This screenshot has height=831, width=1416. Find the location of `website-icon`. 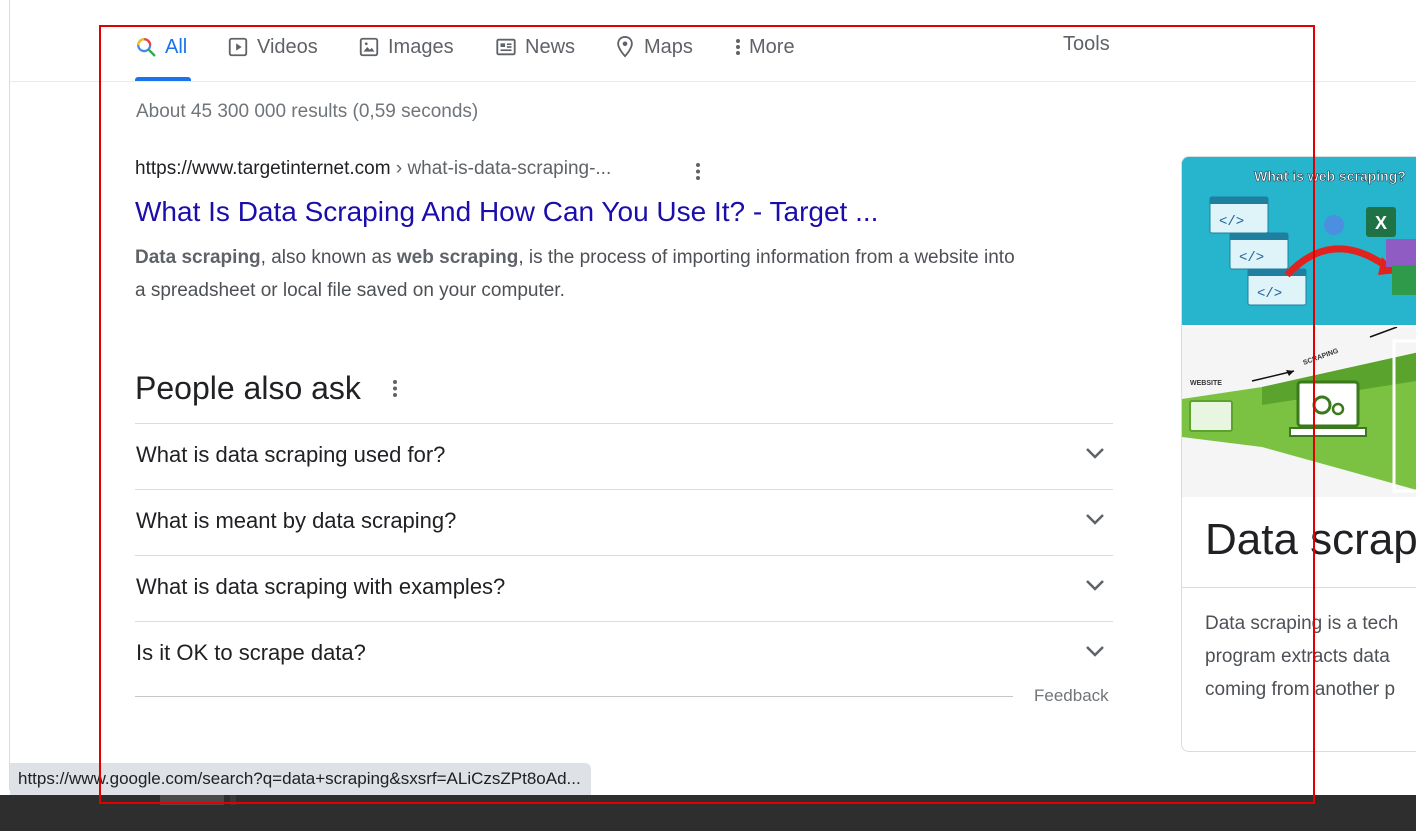

website-icon is located at coordinates (1211, 416).